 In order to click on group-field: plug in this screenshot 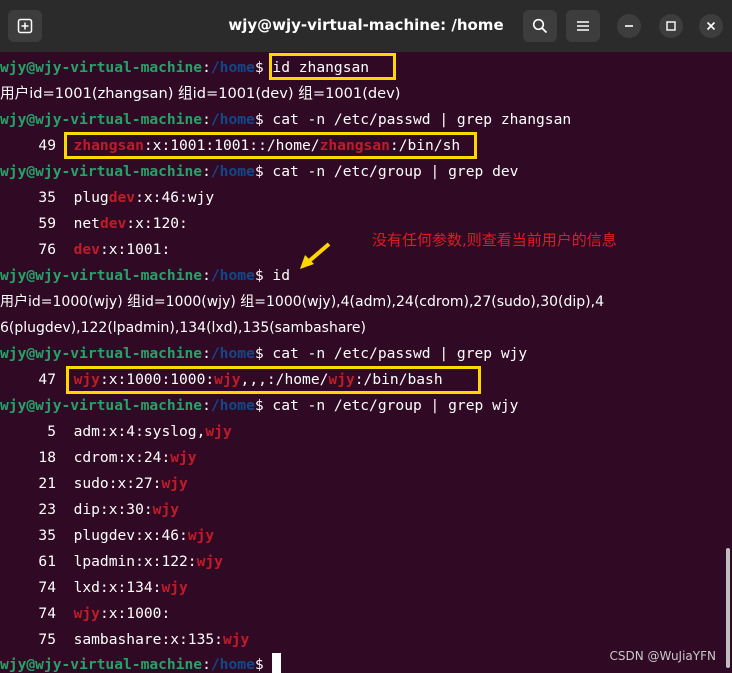, I will do `click(91, 197)`.